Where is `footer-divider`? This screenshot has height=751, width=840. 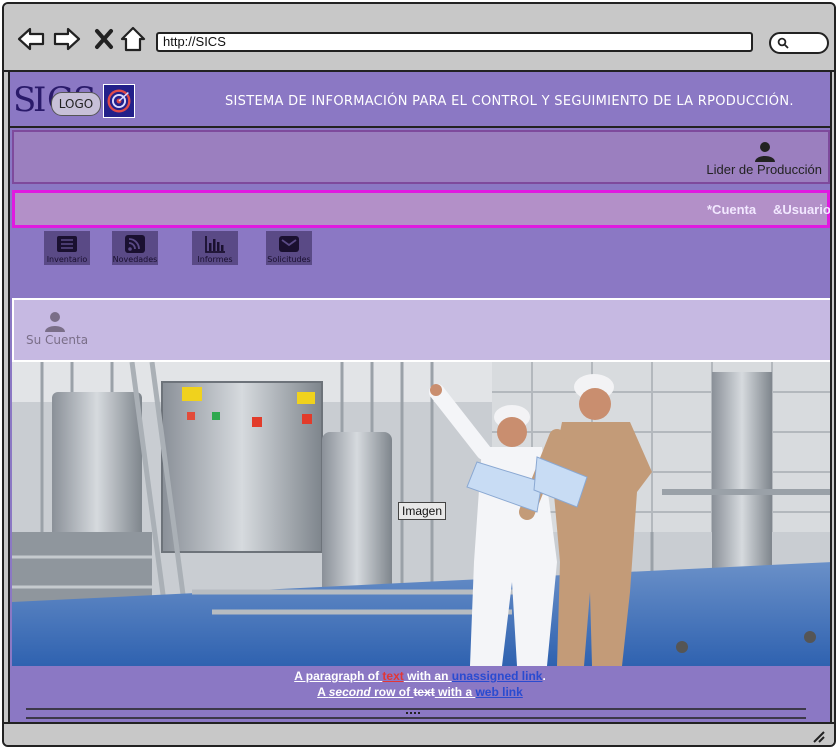
footer-divider is located at coordinates (416, 713).